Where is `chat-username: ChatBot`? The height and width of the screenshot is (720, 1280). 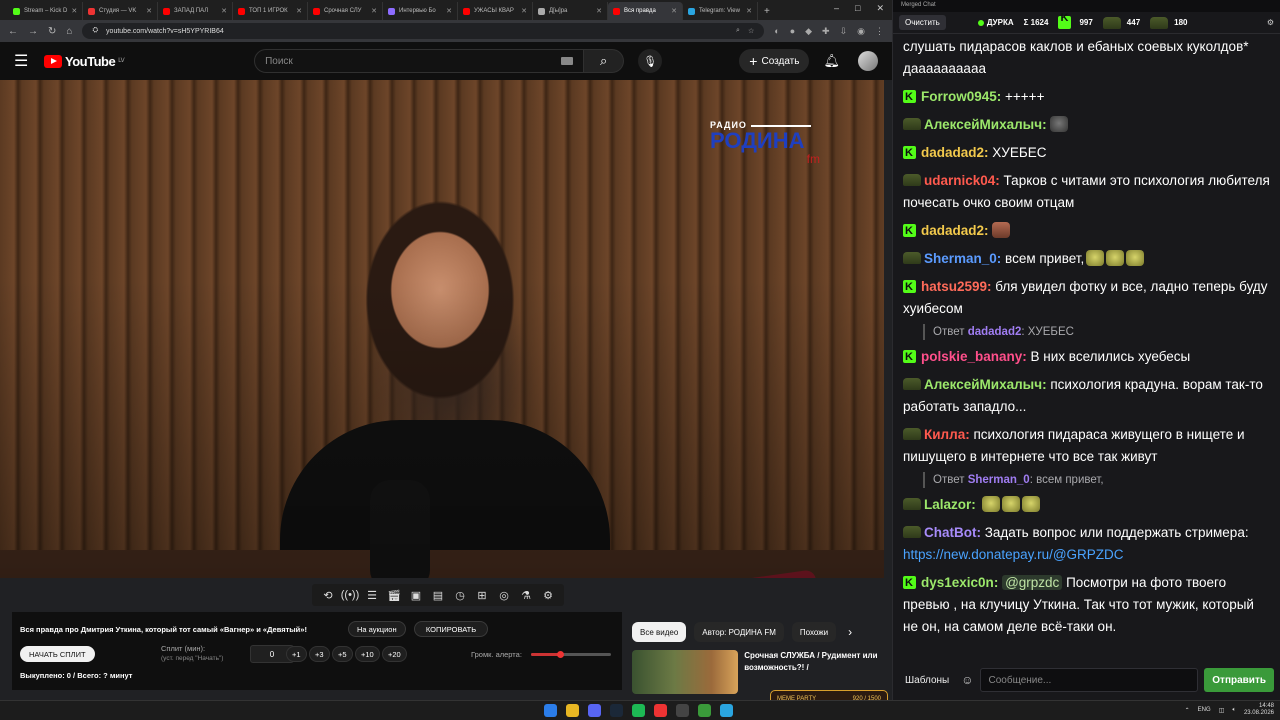
chat-username: ChatBot is located at coordinates (950, 532).